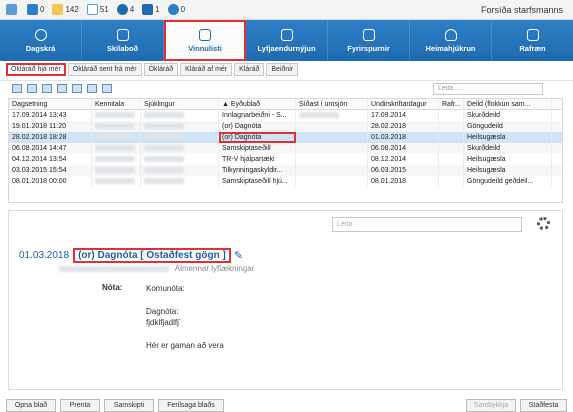 This screenshot has height=412, width=573. Describe the element at coordinates (31, 405) in the screenshot. I see `open-sheet-button: Opna blað` at that location.